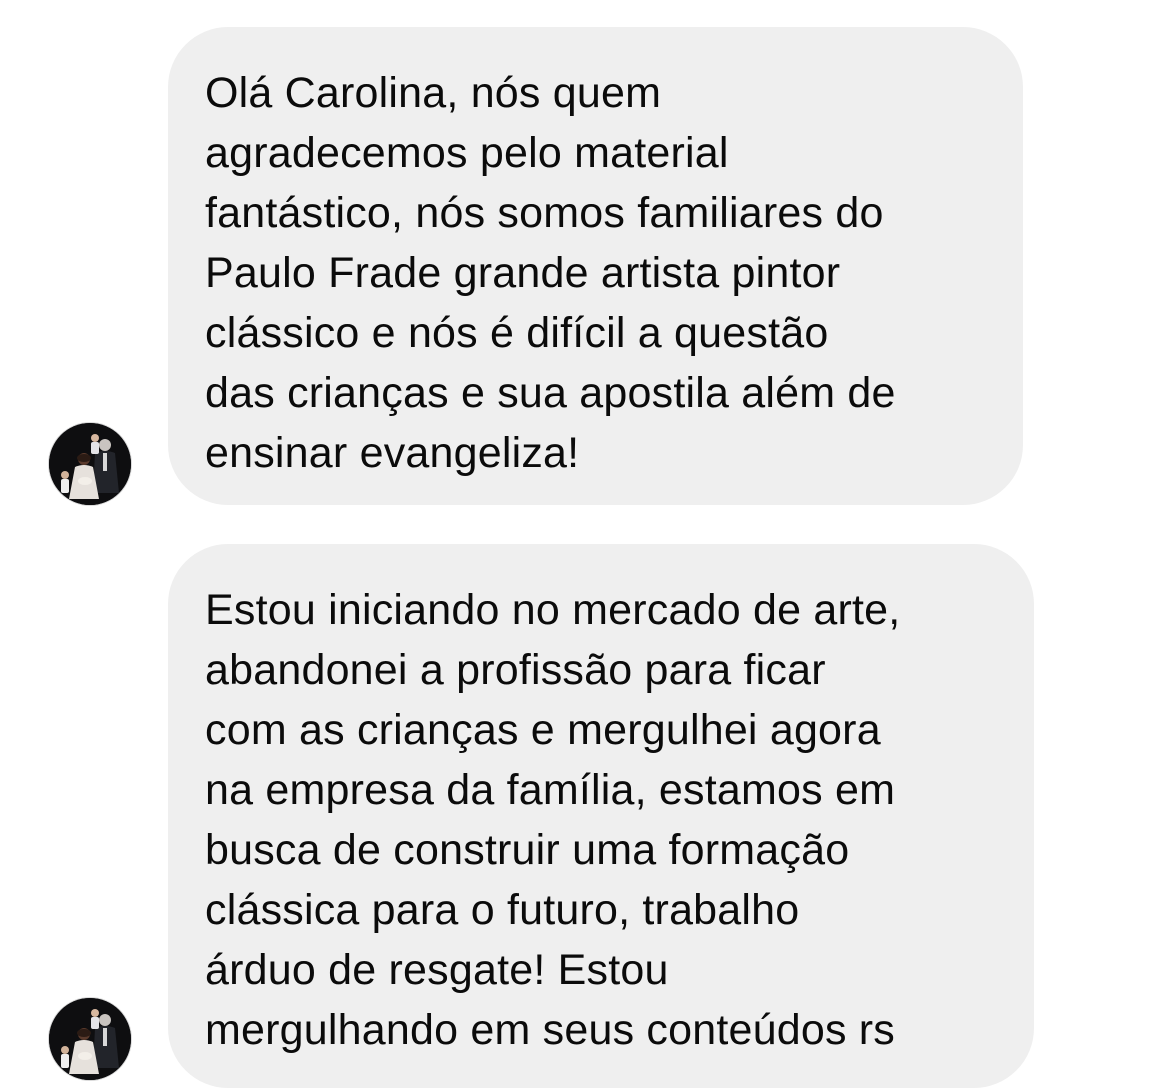  What do you see at coordinates (553, 610) in the screenshot?
I see `message-text-line: Estou iniciando no mercado de arte,` at bounding box center [553, 610].